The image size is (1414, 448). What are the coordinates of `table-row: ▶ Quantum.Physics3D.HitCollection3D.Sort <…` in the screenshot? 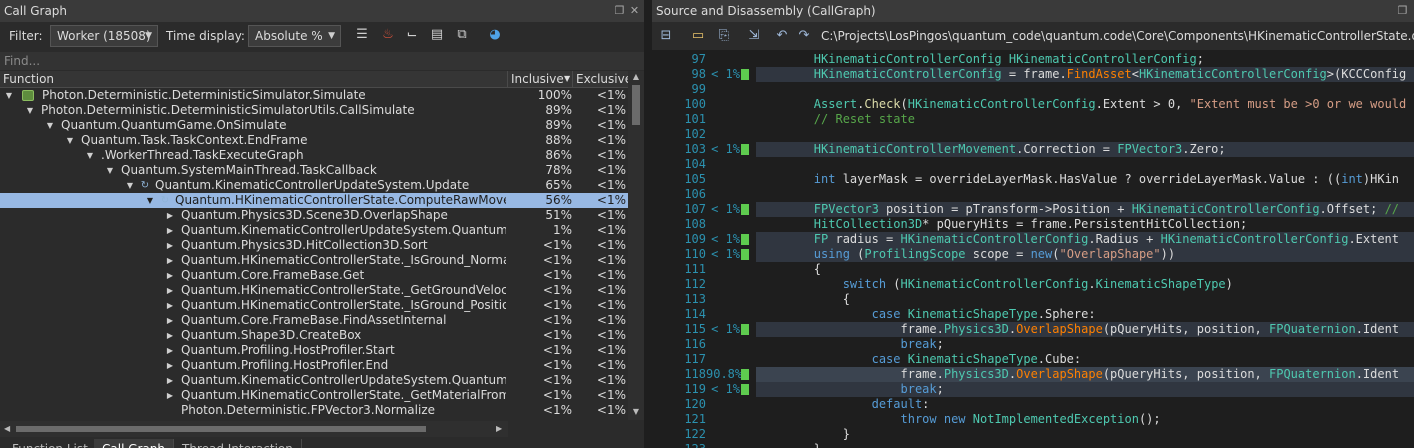 It's located at (314, 245).